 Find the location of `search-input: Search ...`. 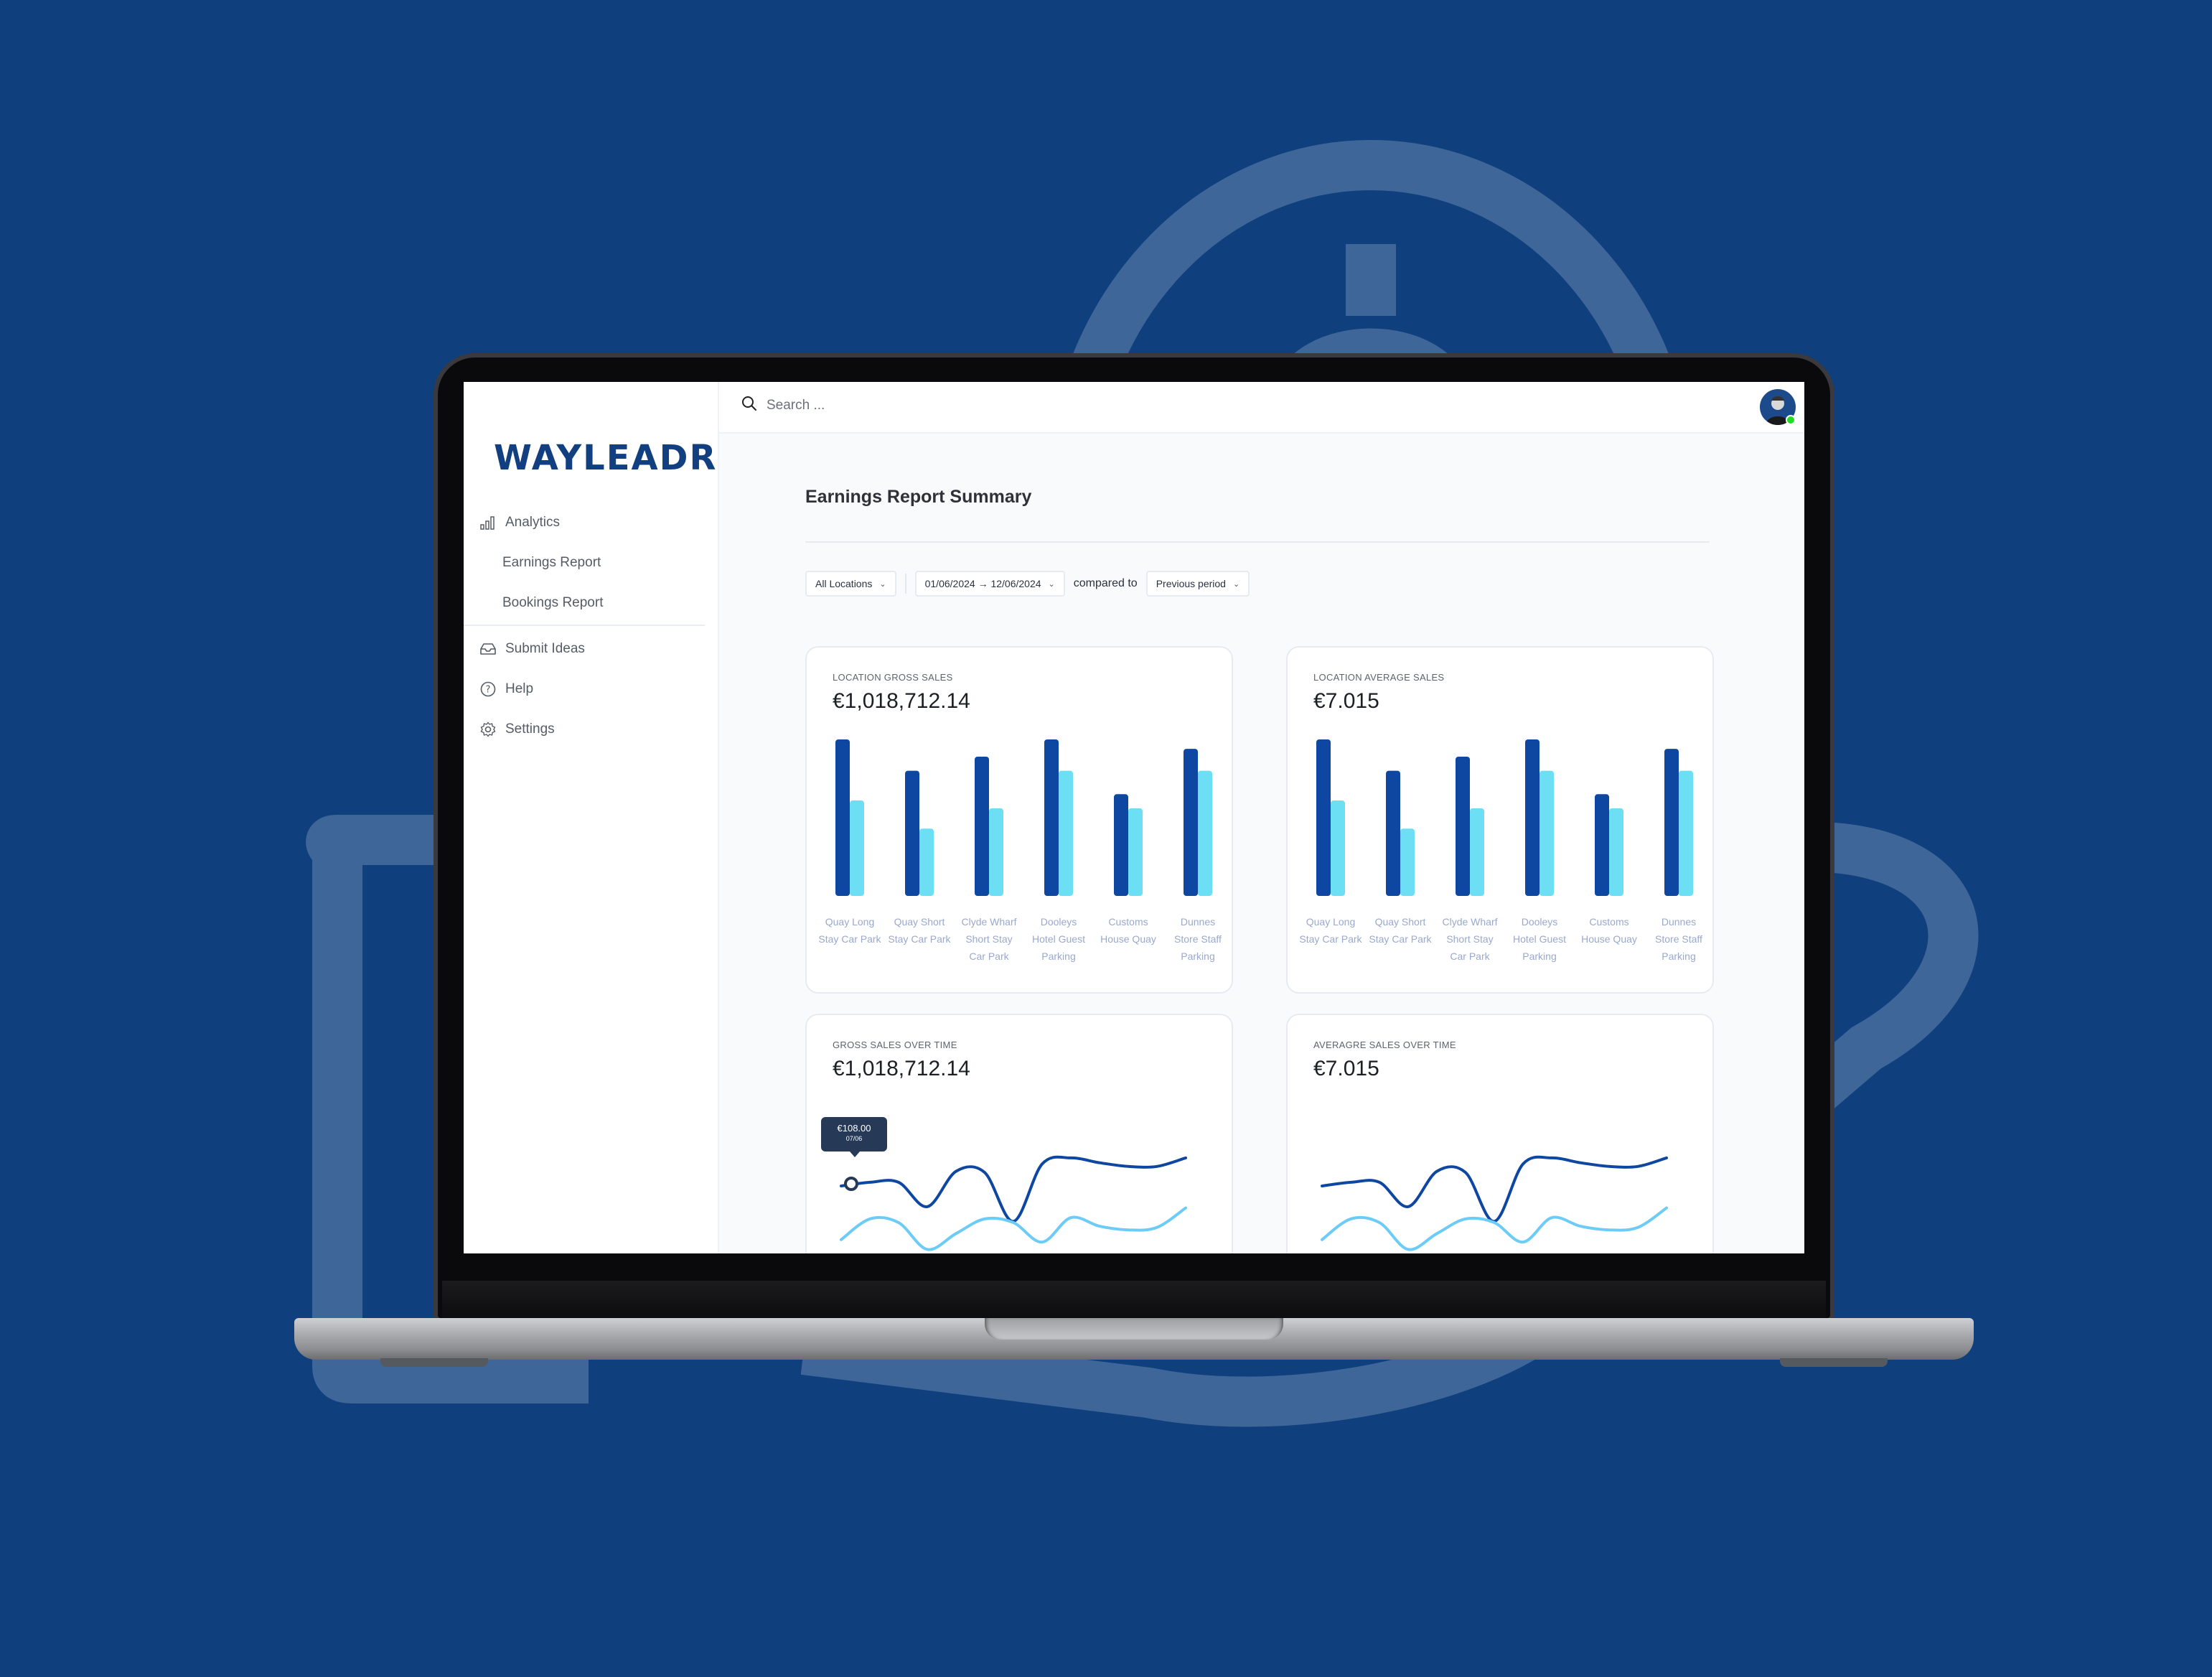

search-input: Search ... is located at coordinates (783, 405).